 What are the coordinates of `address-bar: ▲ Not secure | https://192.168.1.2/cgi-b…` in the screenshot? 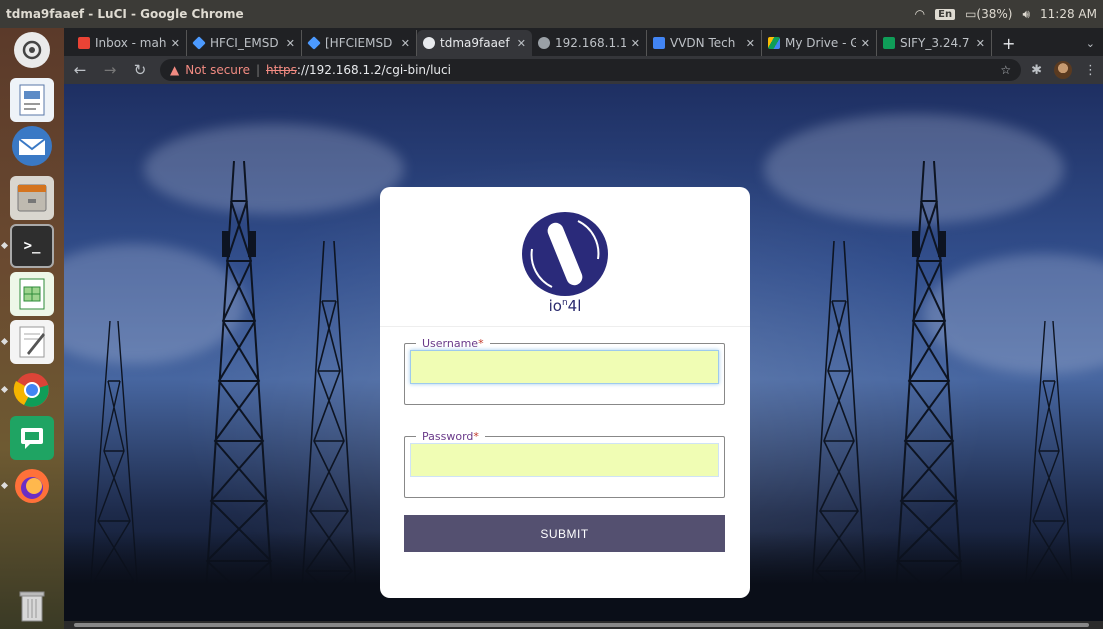 It's located at (591, 70).